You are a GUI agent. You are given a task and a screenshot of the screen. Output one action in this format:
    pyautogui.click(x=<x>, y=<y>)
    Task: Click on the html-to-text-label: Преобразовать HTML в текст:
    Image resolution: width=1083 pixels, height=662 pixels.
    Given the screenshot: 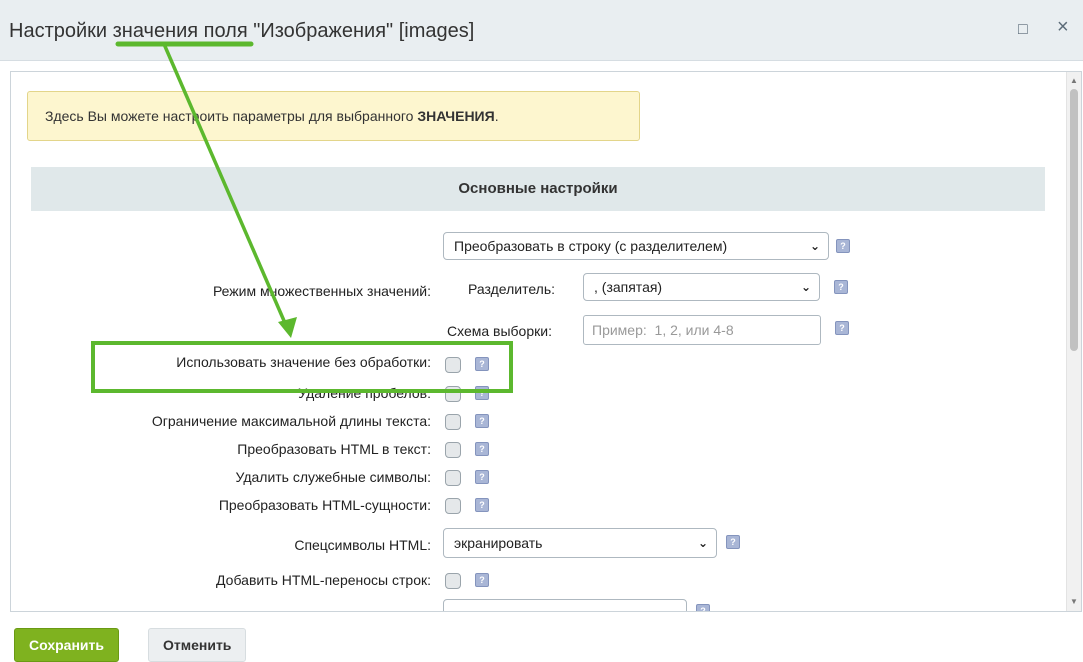 What is the action you would take?
    pyautogui.click(x=334, y=449)
    